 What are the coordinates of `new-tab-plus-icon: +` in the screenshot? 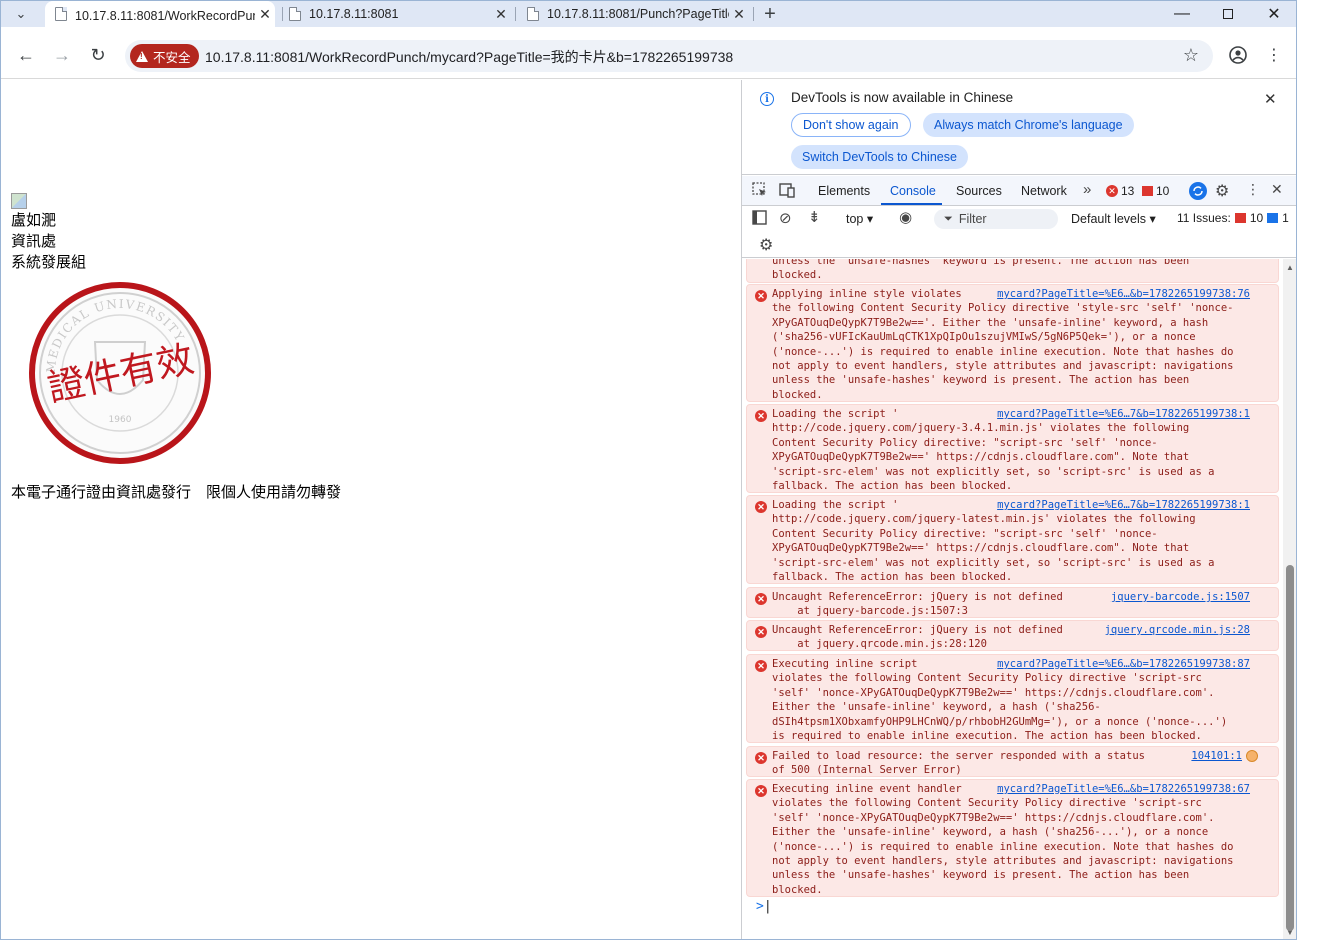 It's located at (770, 14).